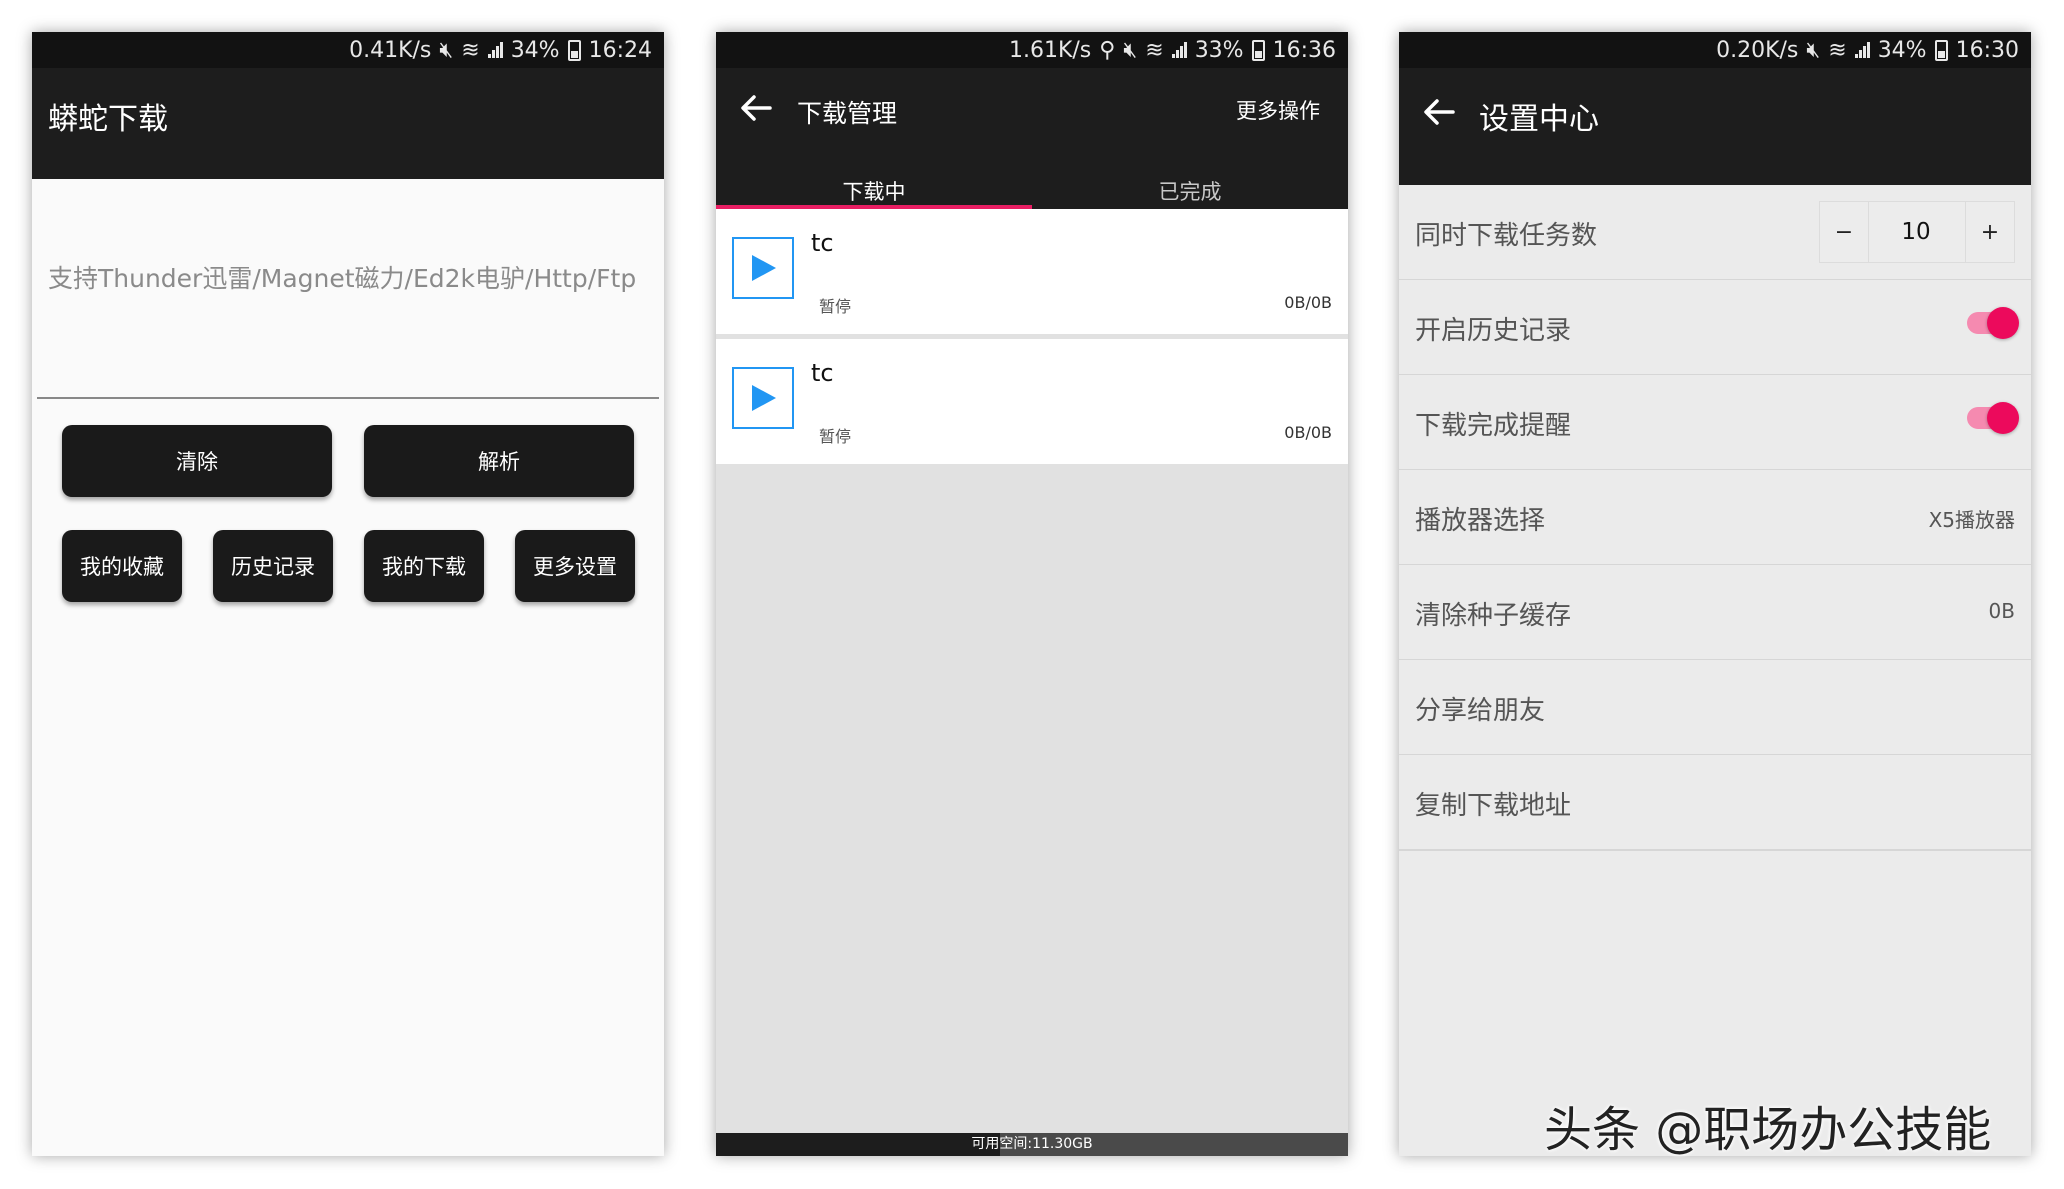 The width and height of the screenshot is (2064, 1189). What do you see at coordinates (1715, 233) in the screenshot?
I see `setting-concurrent-tasks: 同时下载任务数 − 10 +` at bounding box center [1715, 233].